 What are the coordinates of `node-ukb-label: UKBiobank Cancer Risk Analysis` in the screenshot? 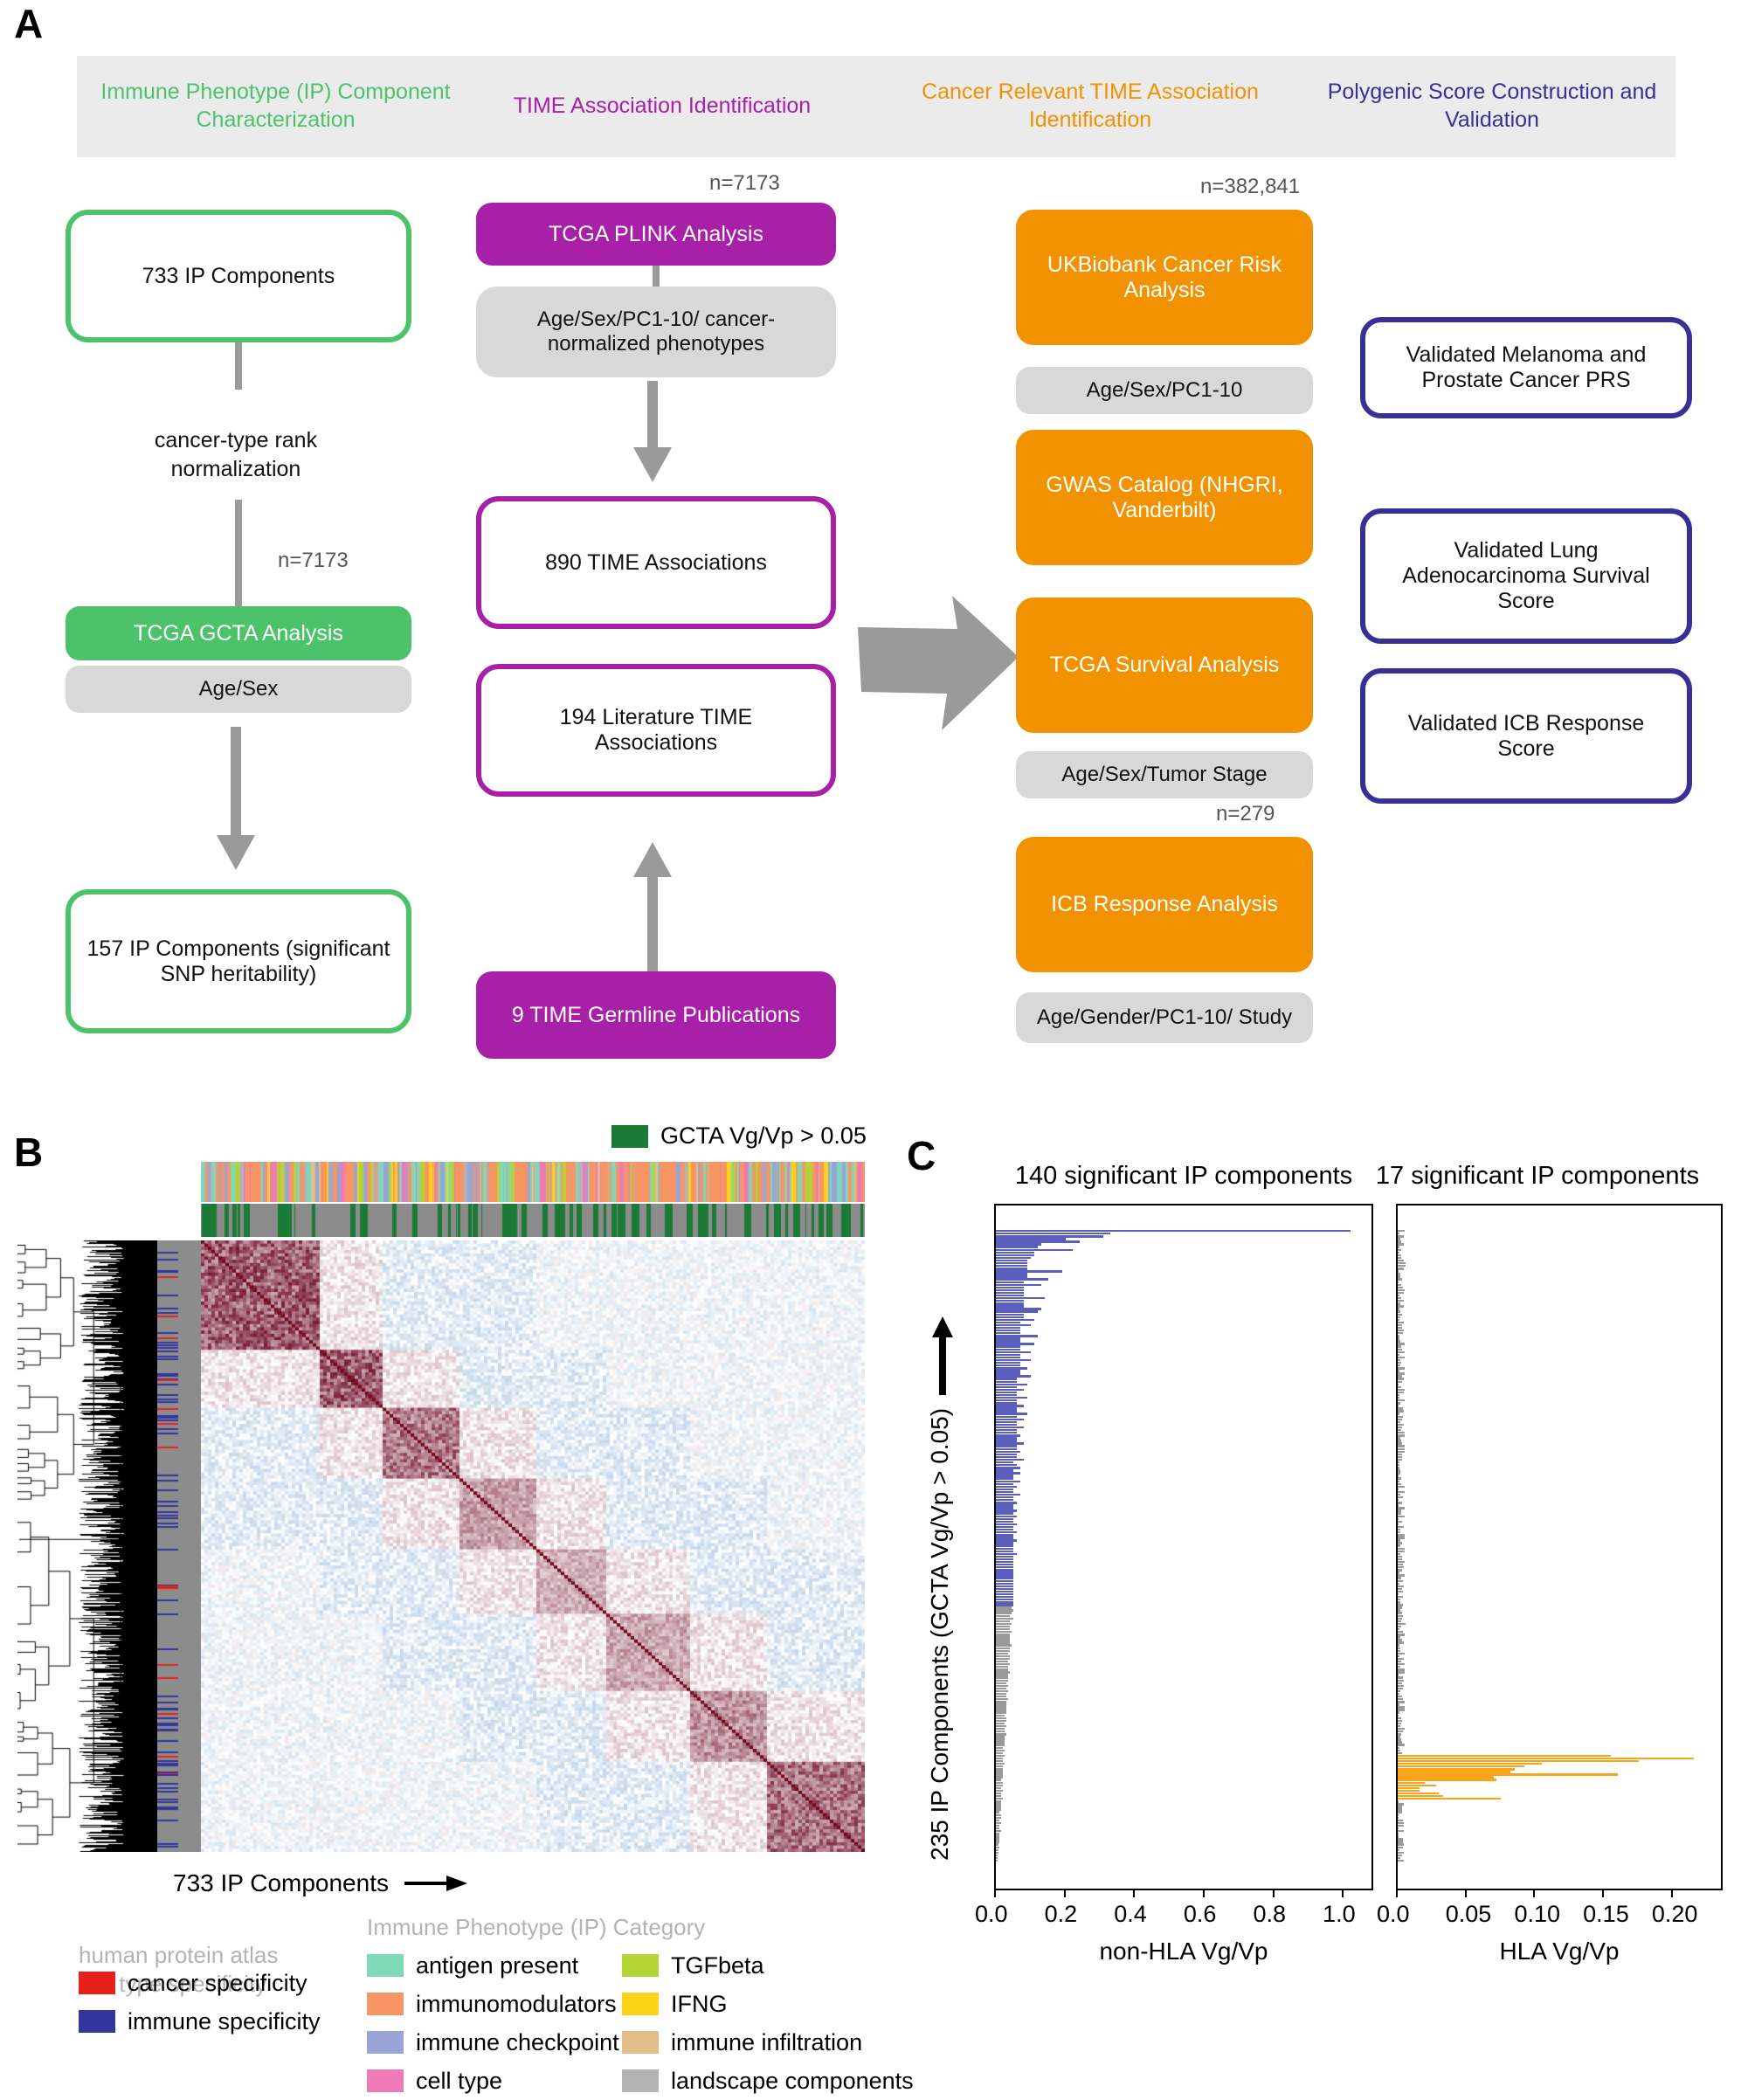 It's located at (1164, 277).